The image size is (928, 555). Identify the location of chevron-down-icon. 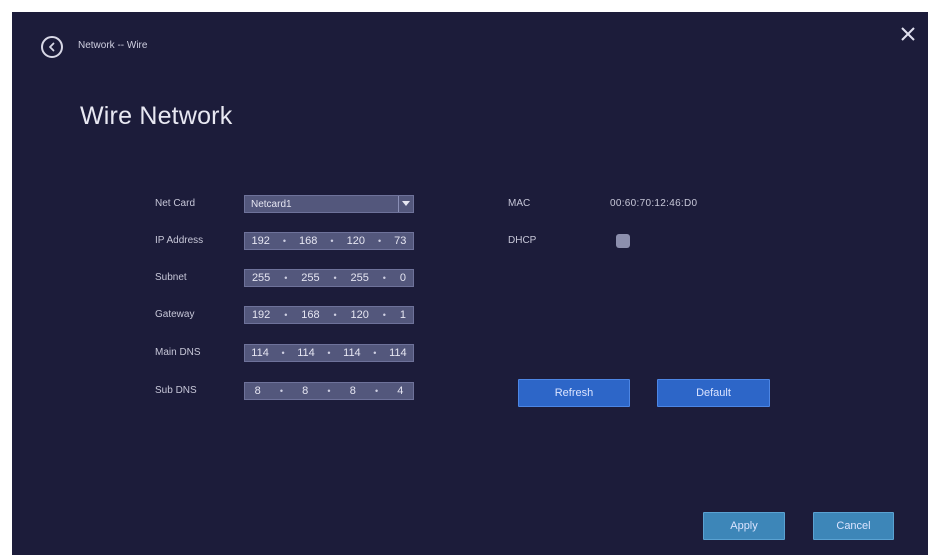
(405, 204).